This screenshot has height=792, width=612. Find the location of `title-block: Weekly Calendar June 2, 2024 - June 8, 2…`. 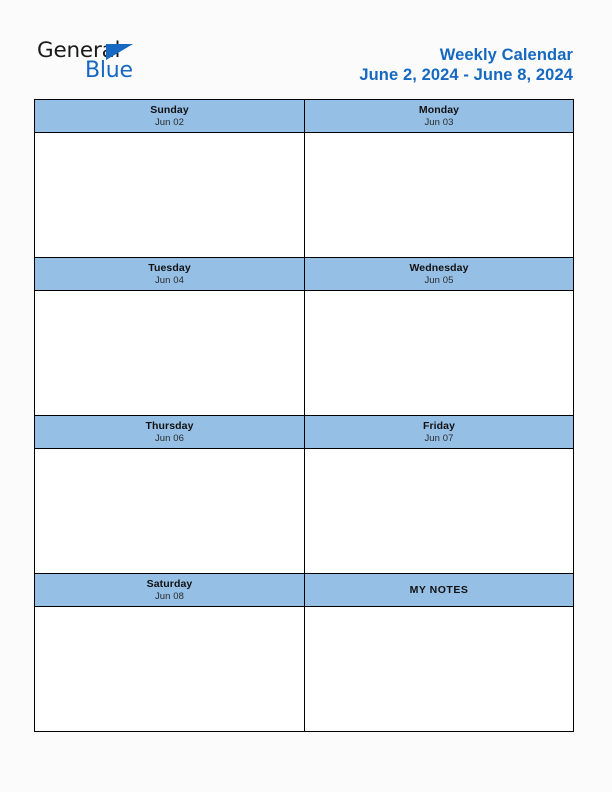

title-block: Weekly Calendar June 2, 2024 - June 8, 2… is located at coordinates (466, 65).